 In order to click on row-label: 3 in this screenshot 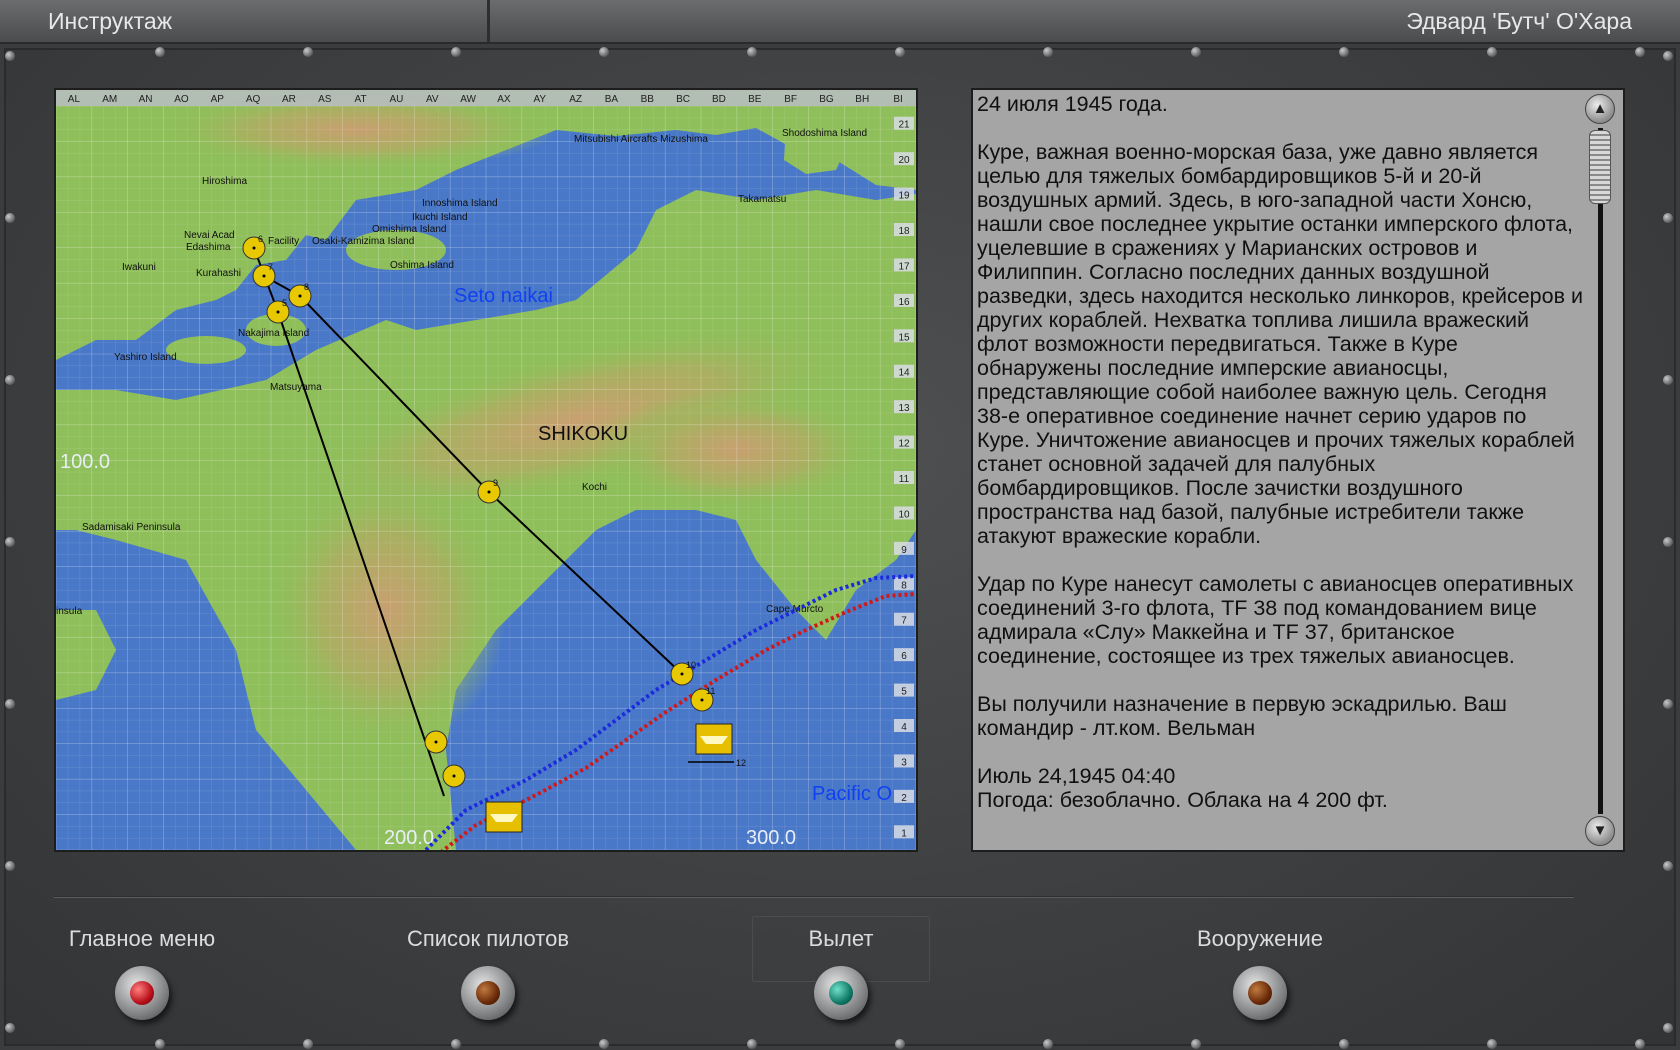, I will do `click(904, 762)`.